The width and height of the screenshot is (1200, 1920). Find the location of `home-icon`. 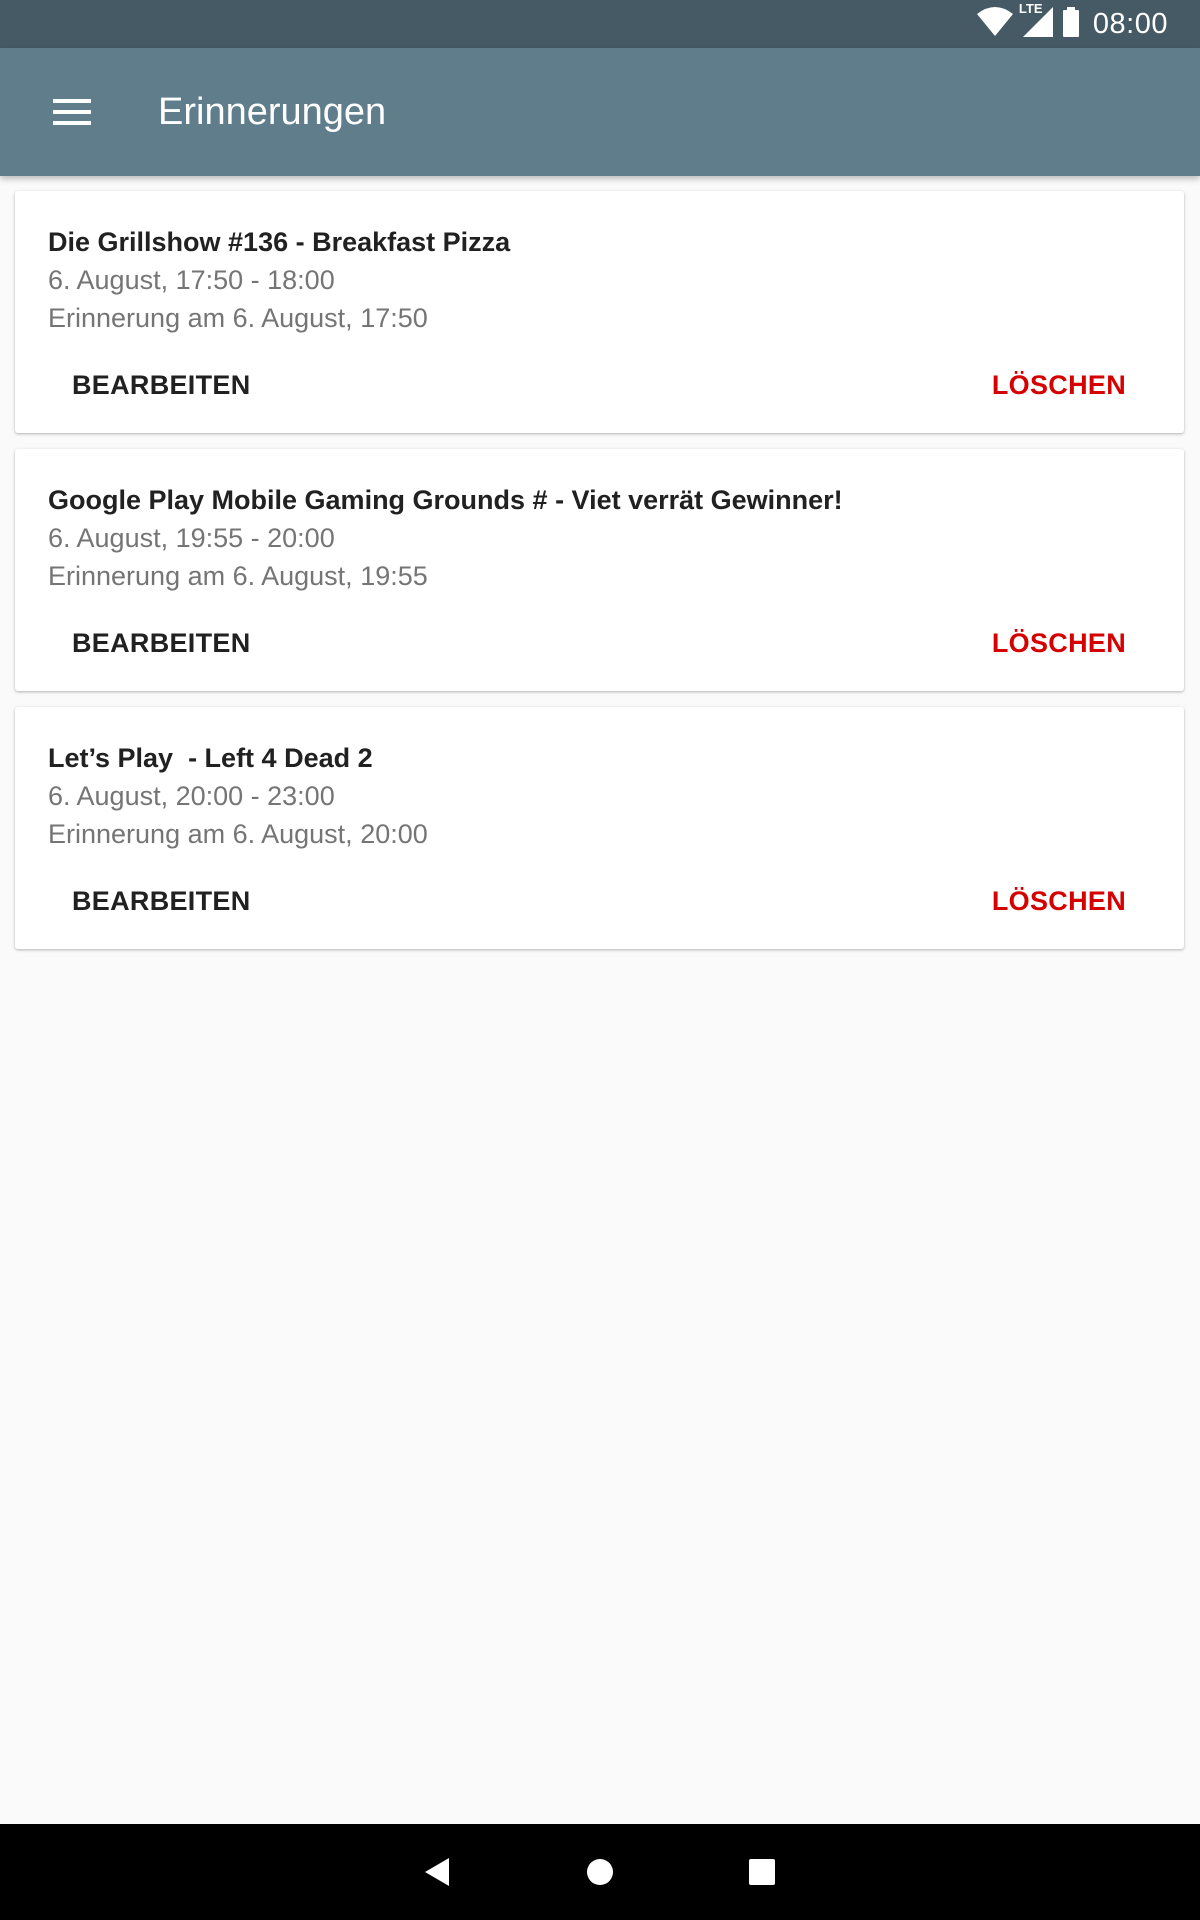

home-icon is located at coordinates (600, 1872).